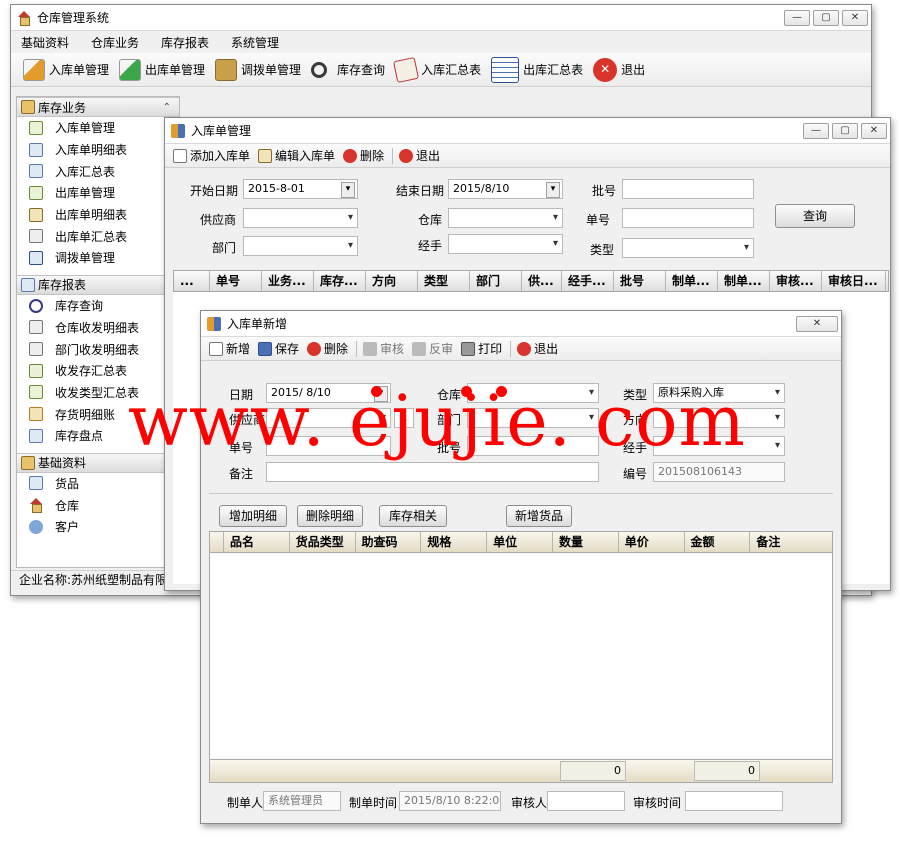 Image resolution: width=900 pixels, height=844 pixels. Describe the element at coordinates (98, 505) in the screenshot. I see `sidebar-item-warehouse: 仓库` at that location.